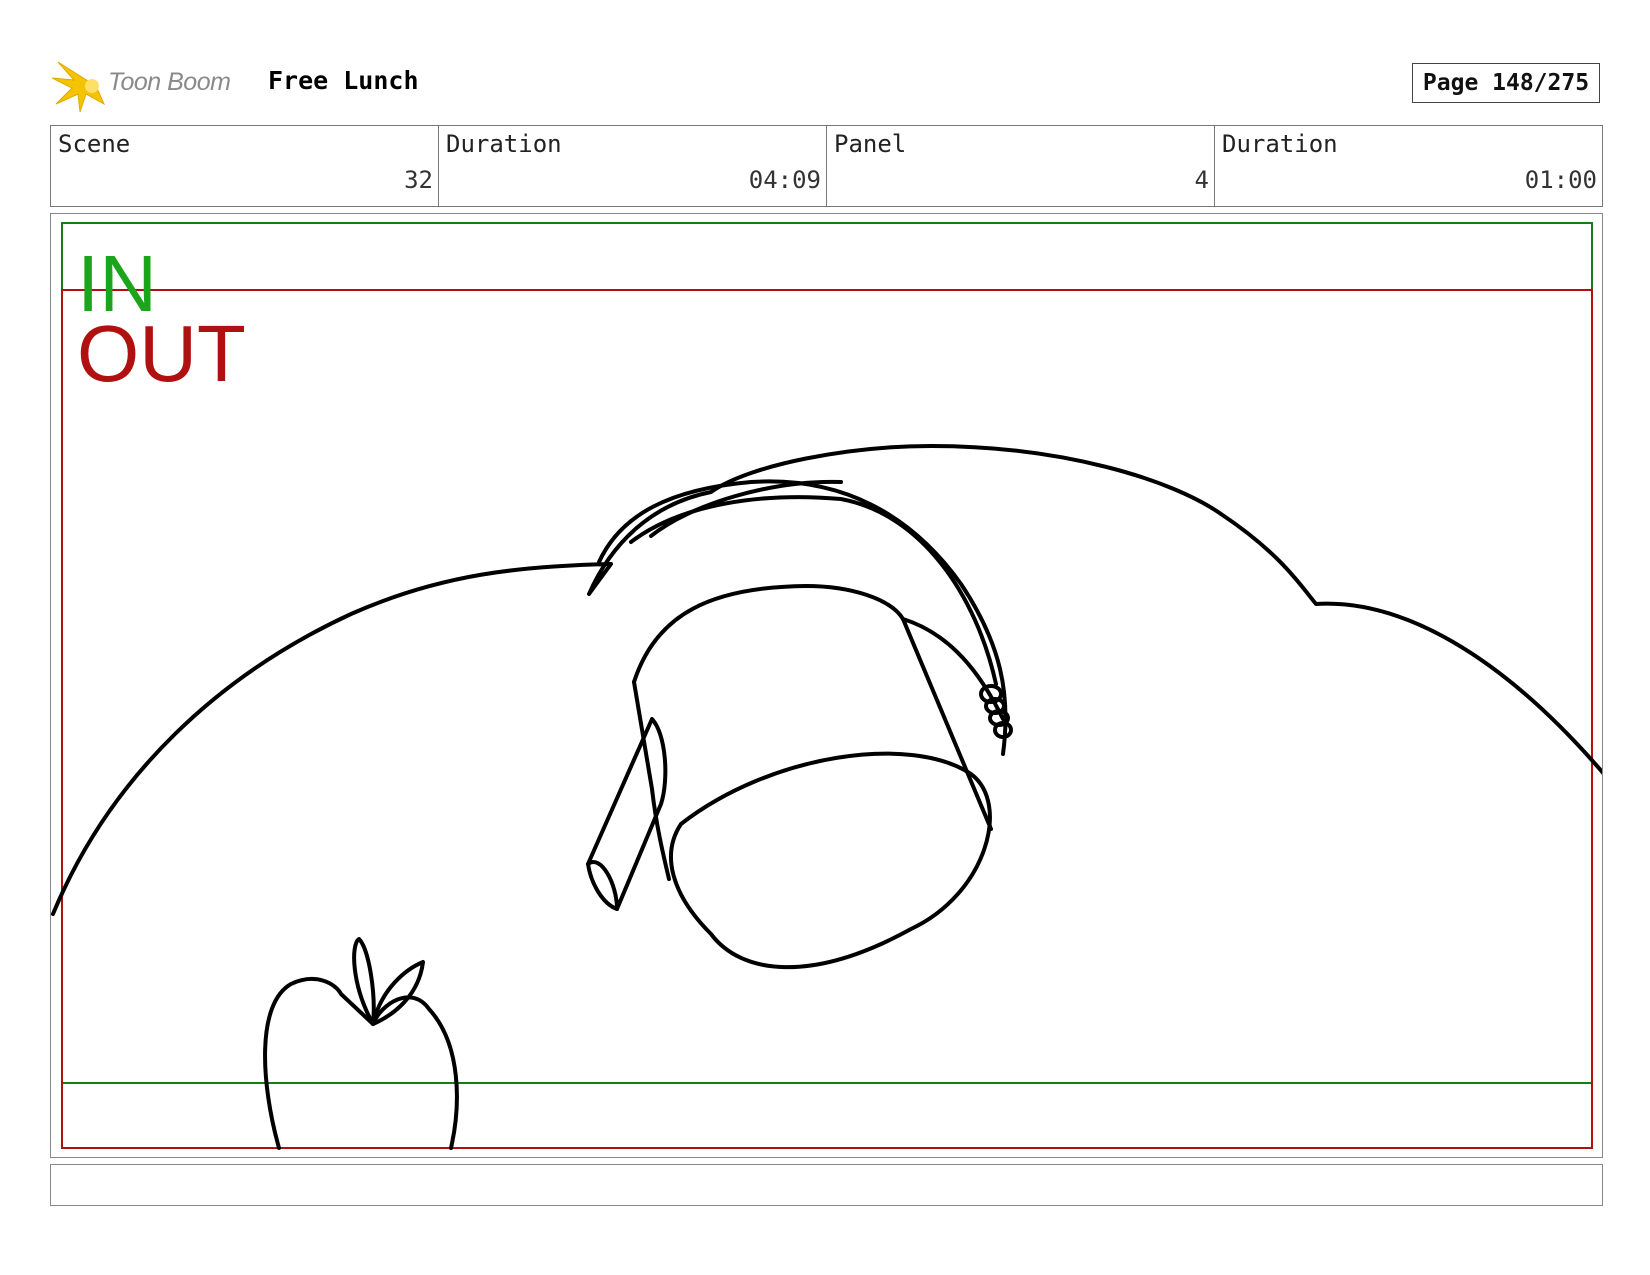 The width and height of the screenshot is (1650, 1275). I want to click on scene-duration-label: Duration, so click(504, 144).